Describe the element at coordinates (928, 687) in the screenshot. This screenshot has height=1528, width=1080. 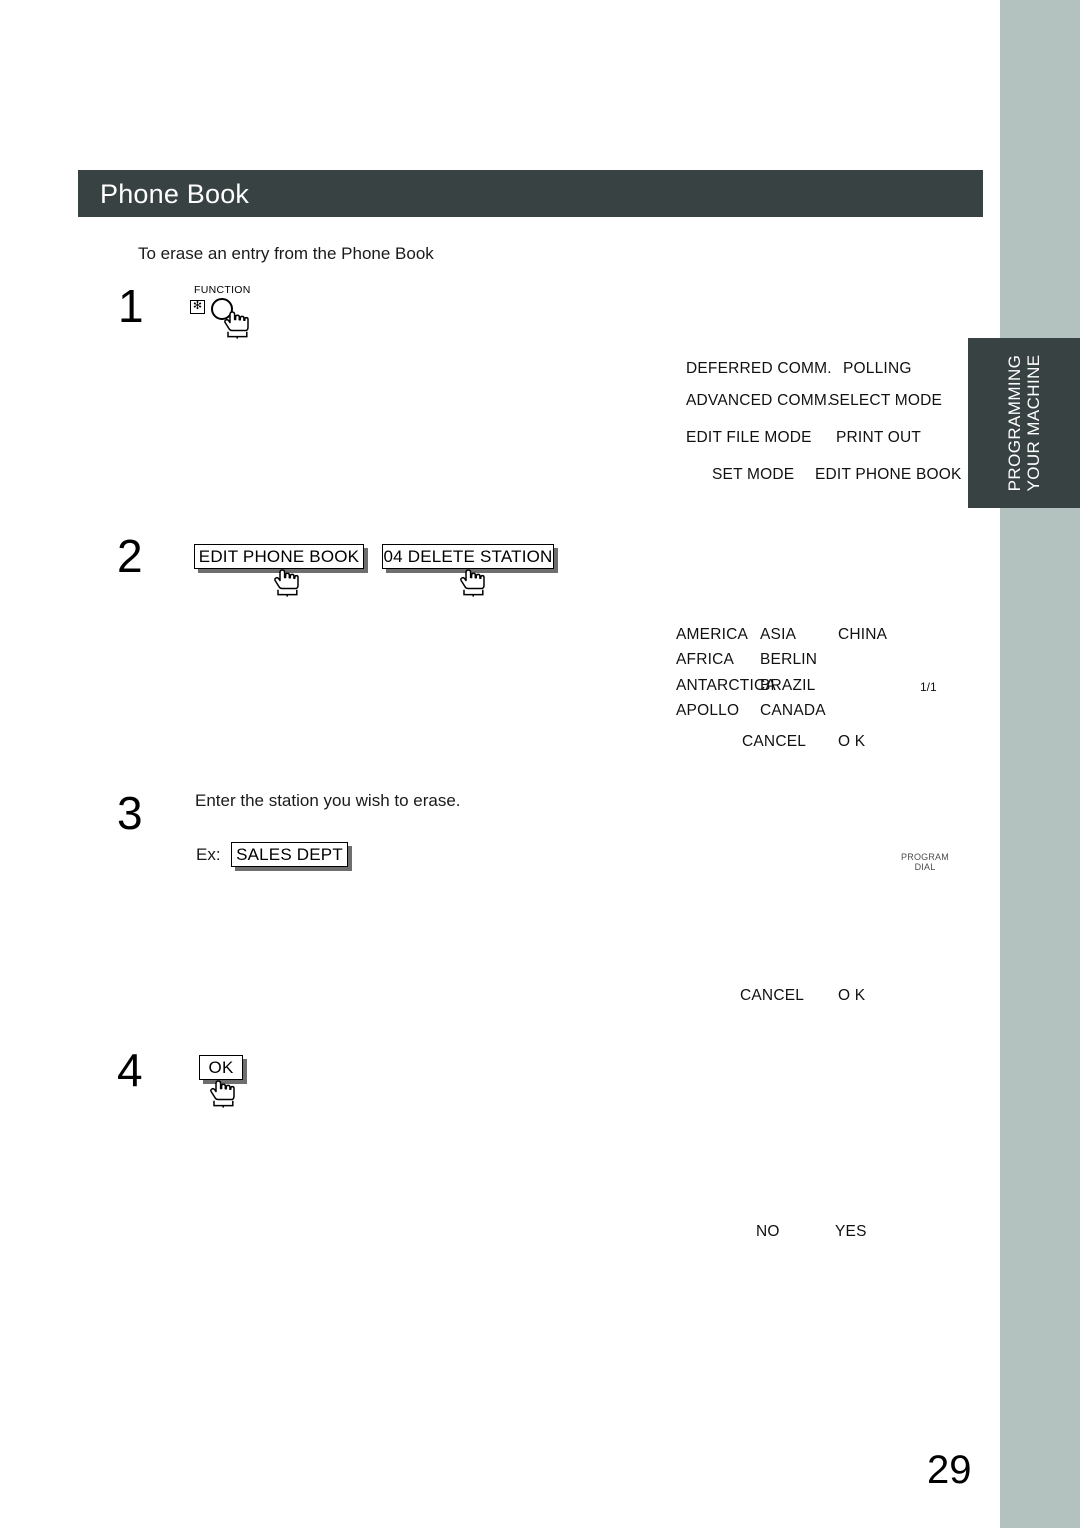
I see `page-indicator: 1/1` at that location.